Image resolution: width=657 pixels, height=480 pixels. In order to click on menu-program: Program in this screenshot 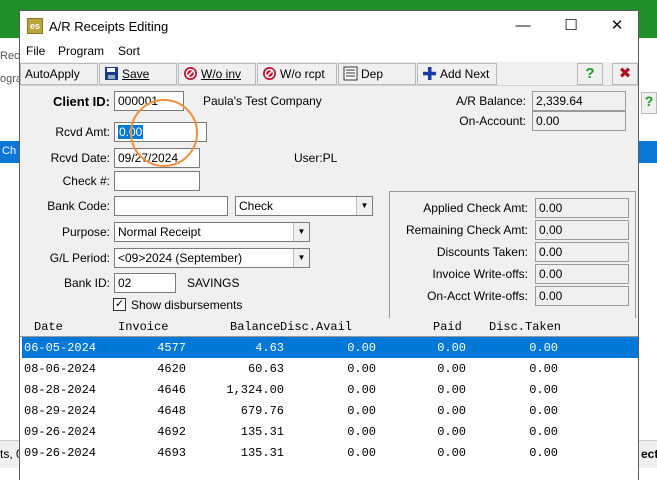, I will do `click(81, 51)`.